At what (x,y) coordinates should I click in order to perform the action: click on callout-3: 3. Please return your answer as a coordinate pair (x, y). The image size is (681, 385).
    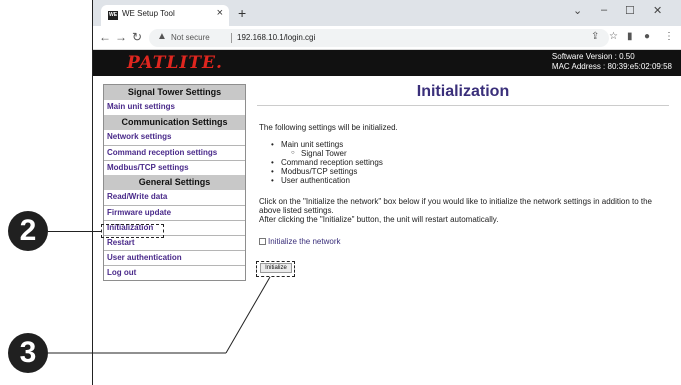
    Looking at the image, I should click on (28, 353).